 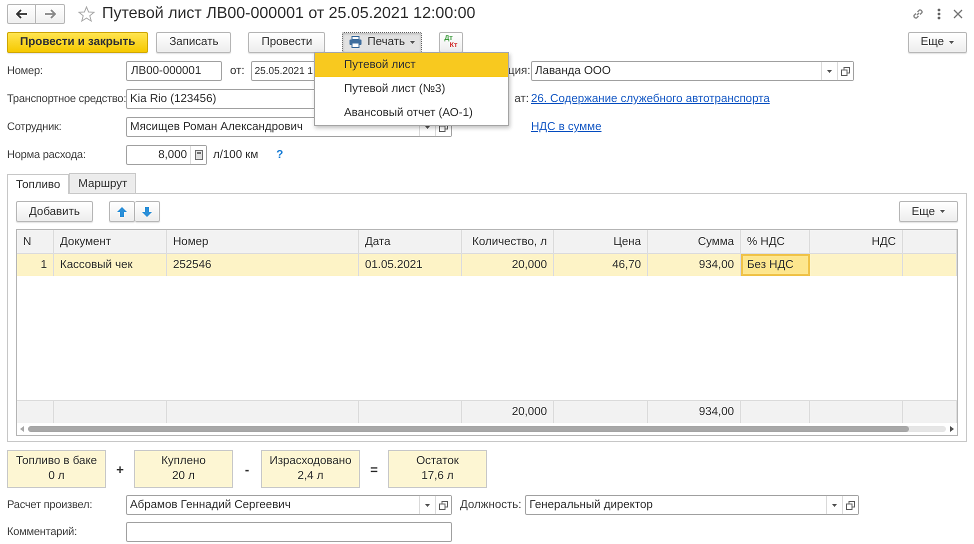 I want to click on operator-sign: =, so click(x=374, y=469).